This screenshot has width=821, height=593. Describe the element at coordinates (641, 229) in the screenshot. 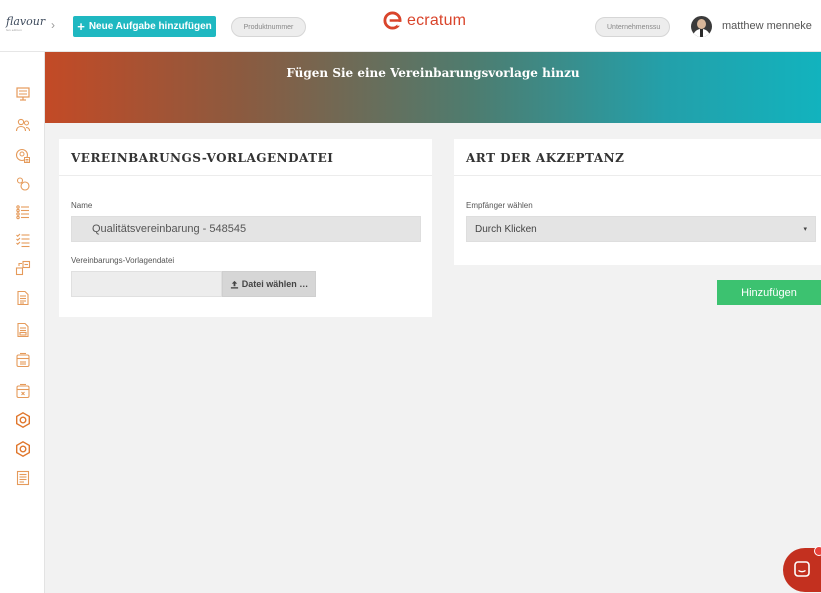

I see `recipient-select: Durch Klicken ▾` at that location.